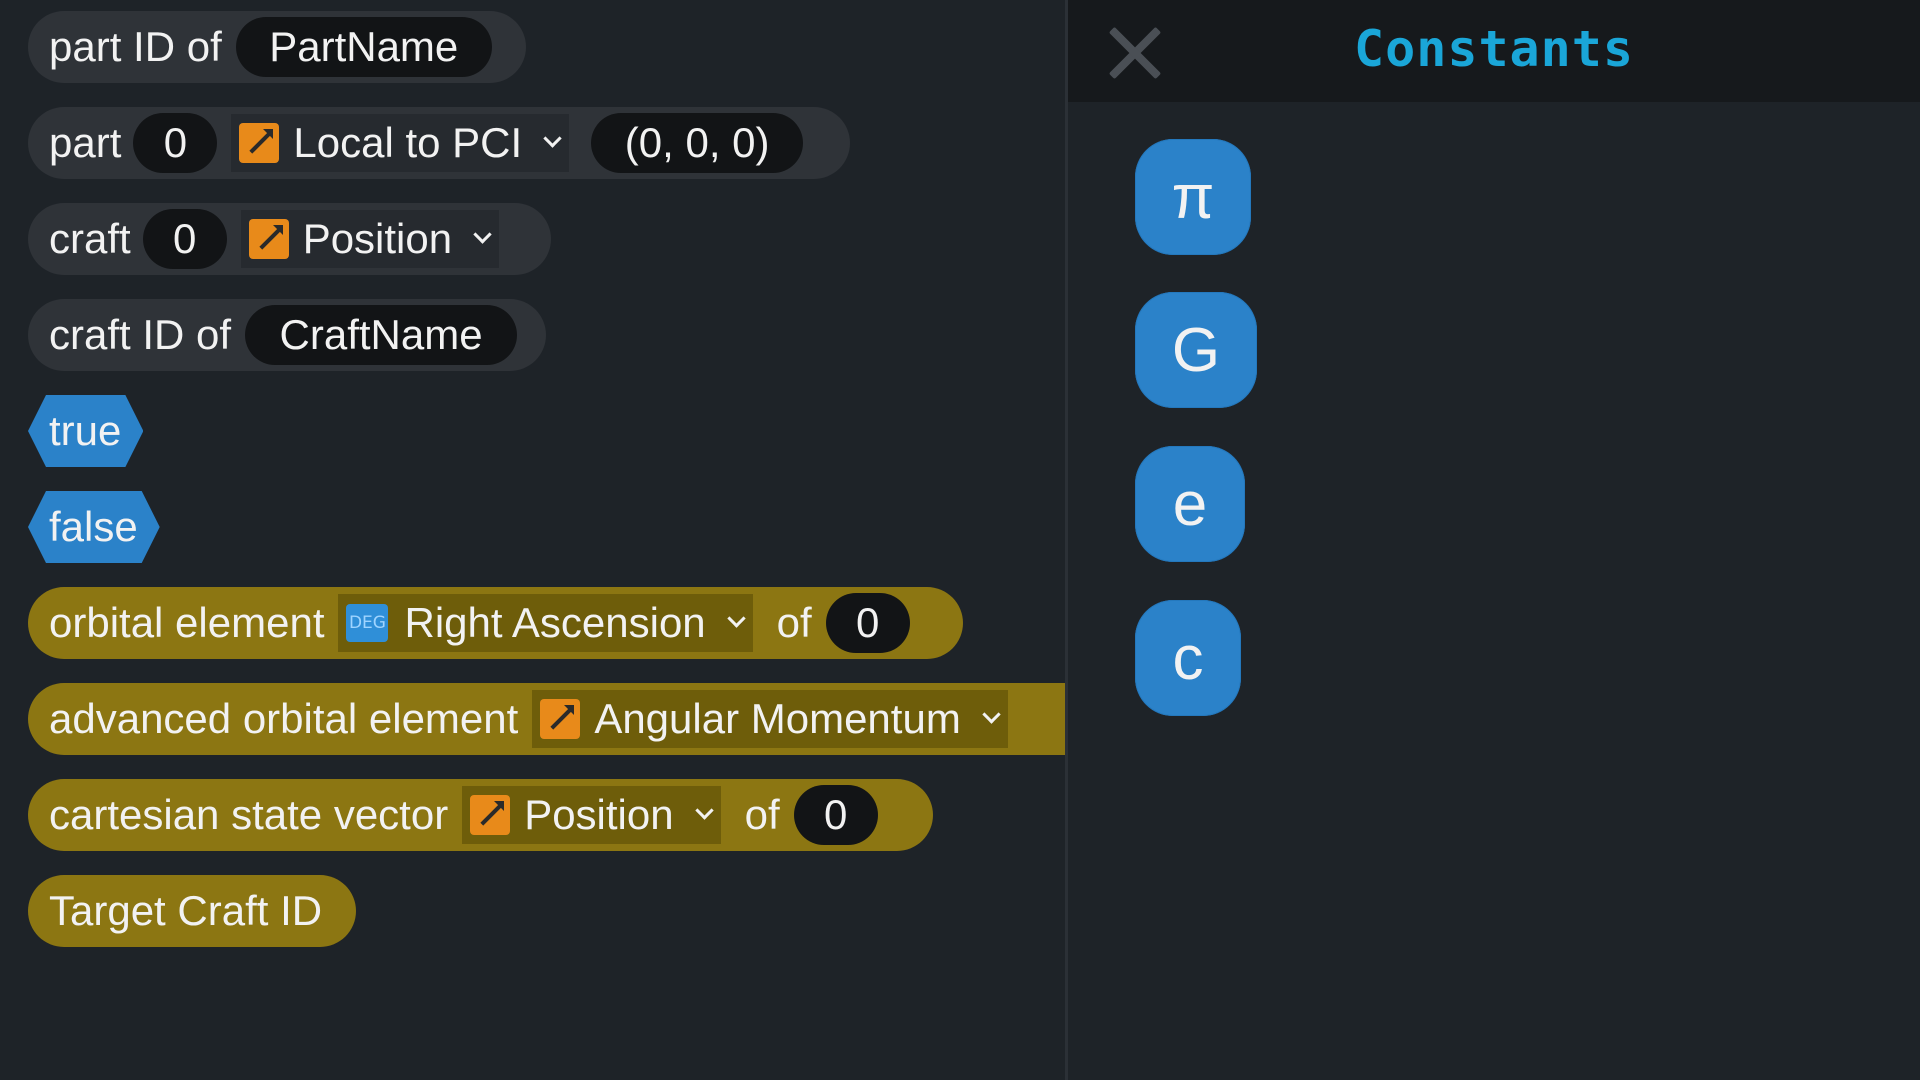 Image resolution: width=1920 pixels, height=1080 pixels. Describe the element at coordinates (363, 47) in the screenshot. I see `part-name-input: PartName` at that location.